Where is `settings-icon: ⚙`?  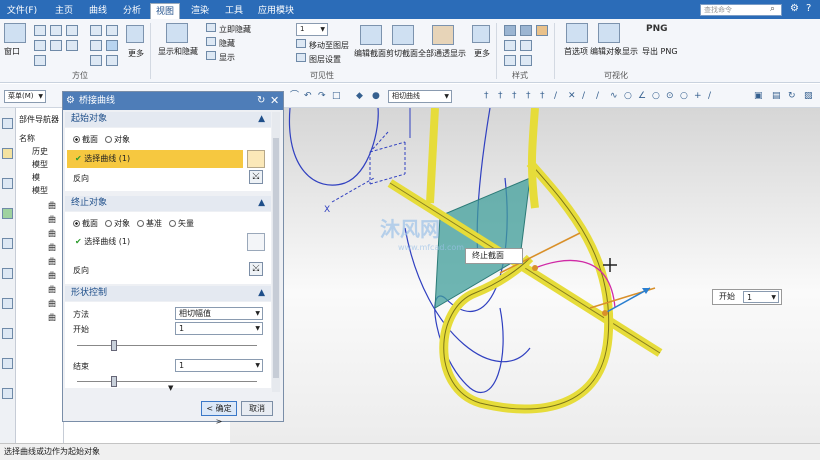
settings-icon: ⚙ is located at coordinates (794, 8).